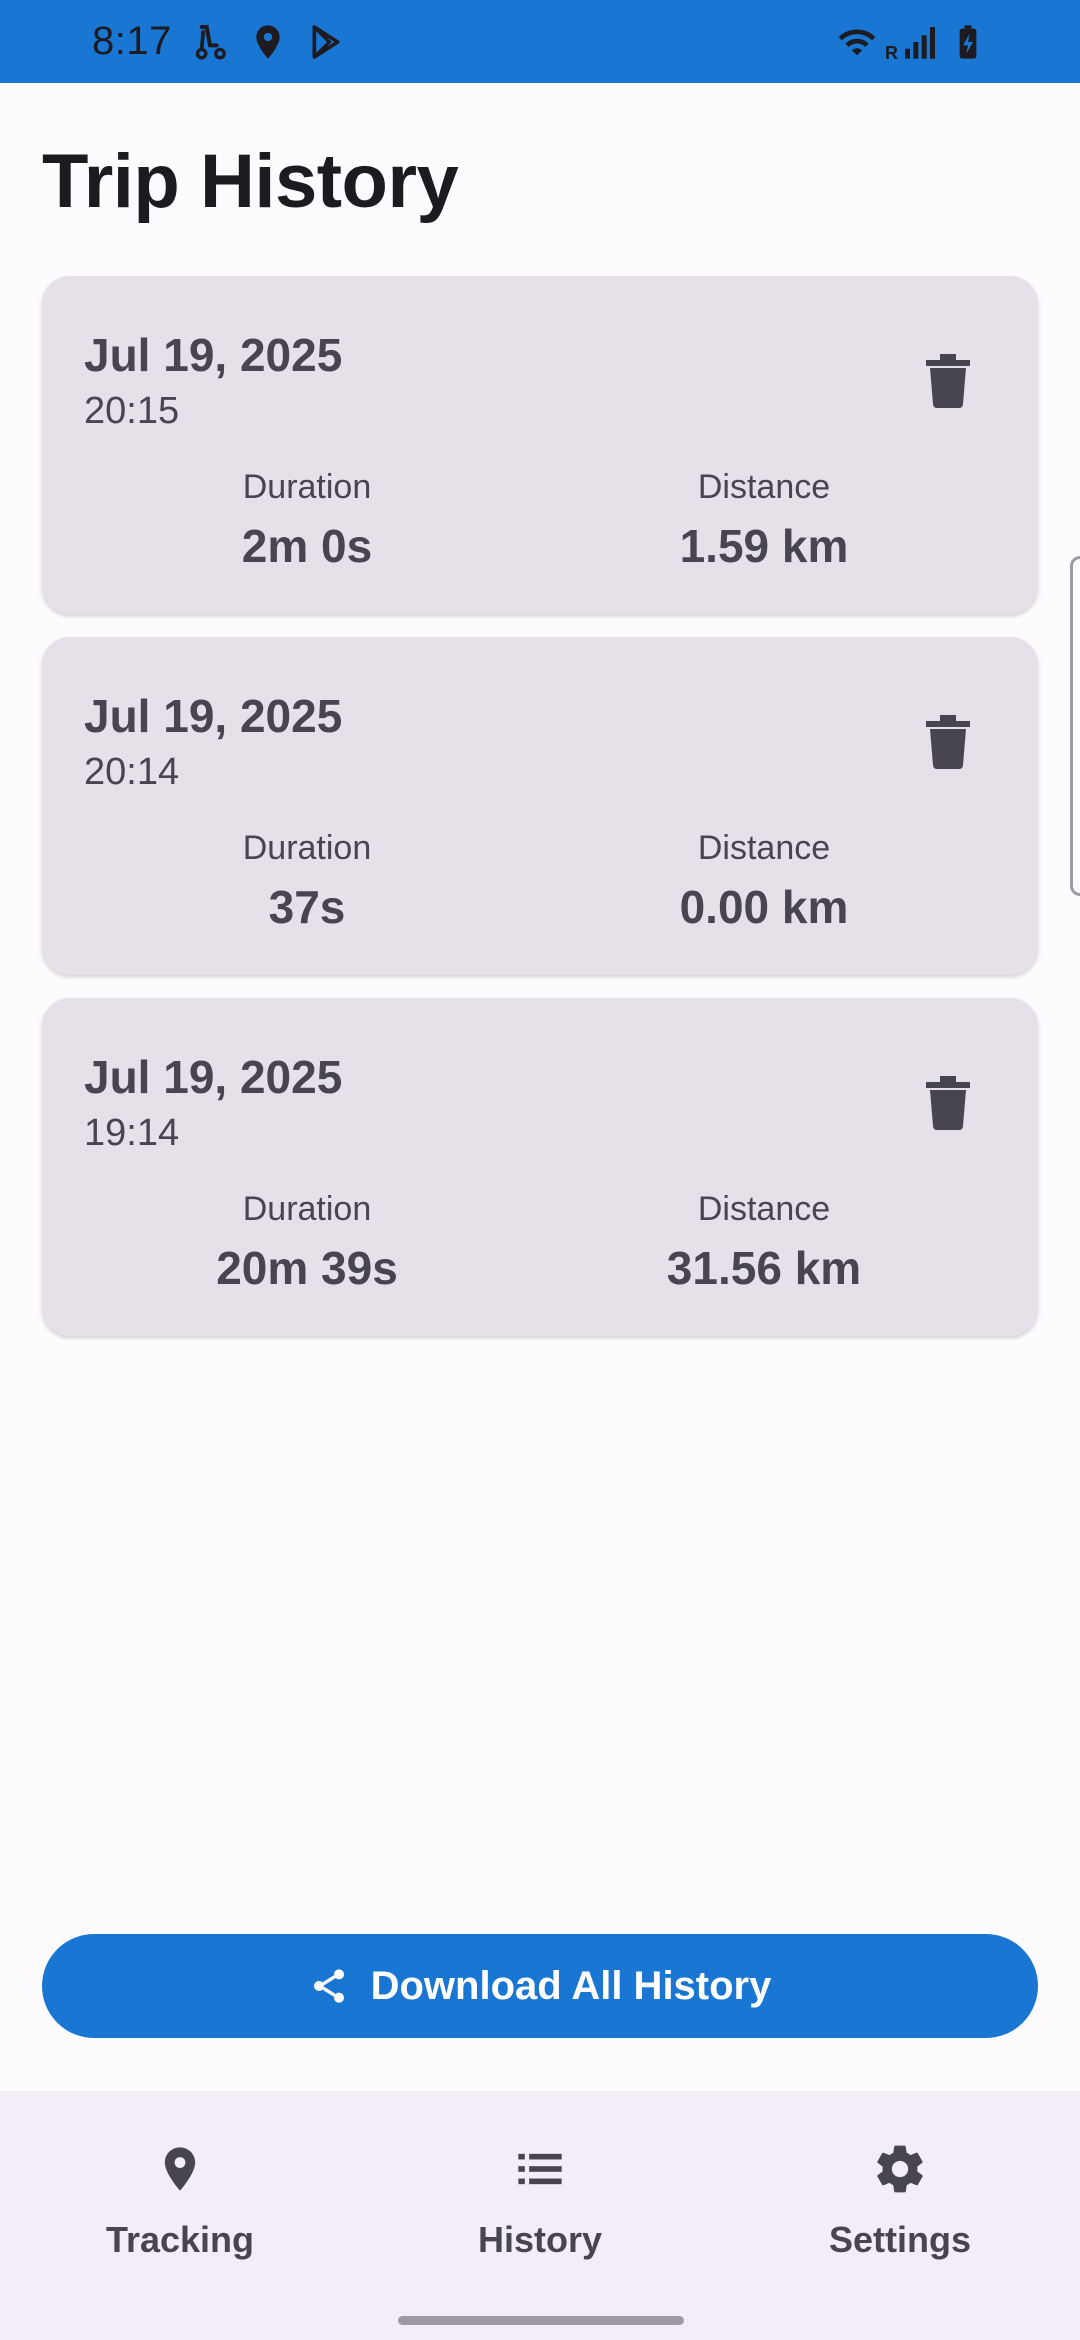 The image size is (1080, 2340). I want to click on wifi-icon, so click(857, 42).